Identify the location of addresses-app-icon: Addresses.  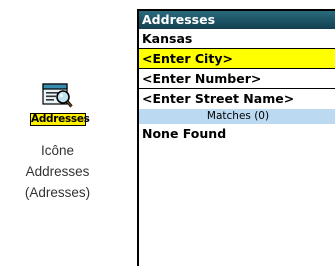
(60, 106).